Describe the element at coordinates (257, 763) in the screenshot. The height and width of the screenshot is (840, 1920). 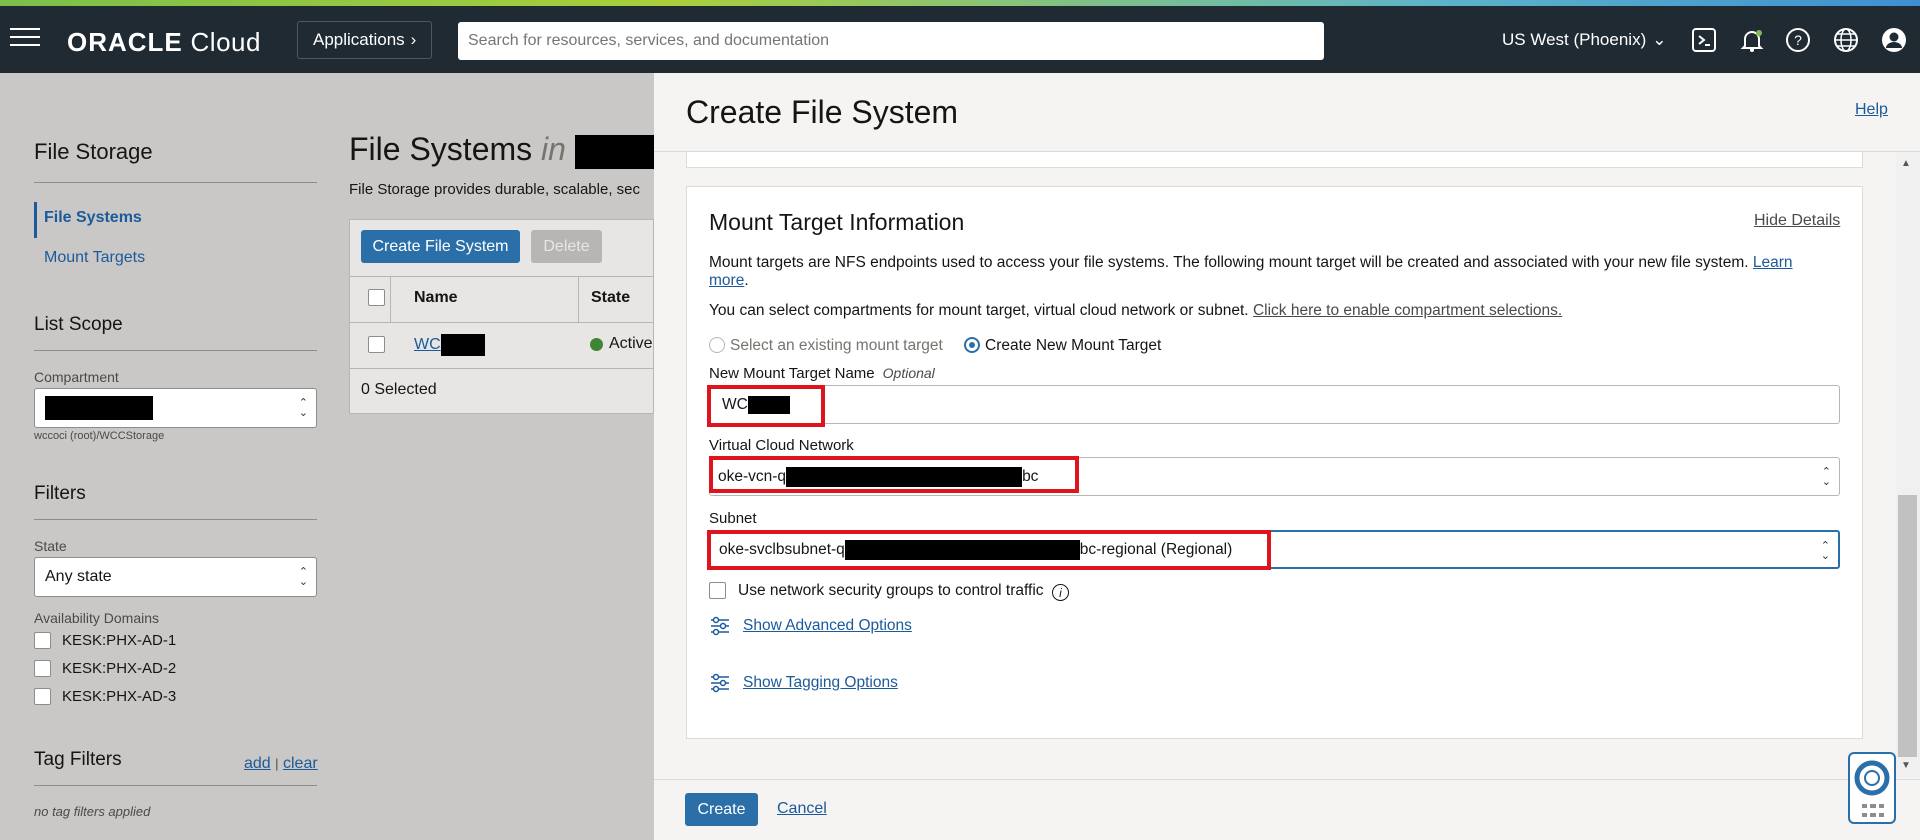
I see `tag-add-link: add` at that location.